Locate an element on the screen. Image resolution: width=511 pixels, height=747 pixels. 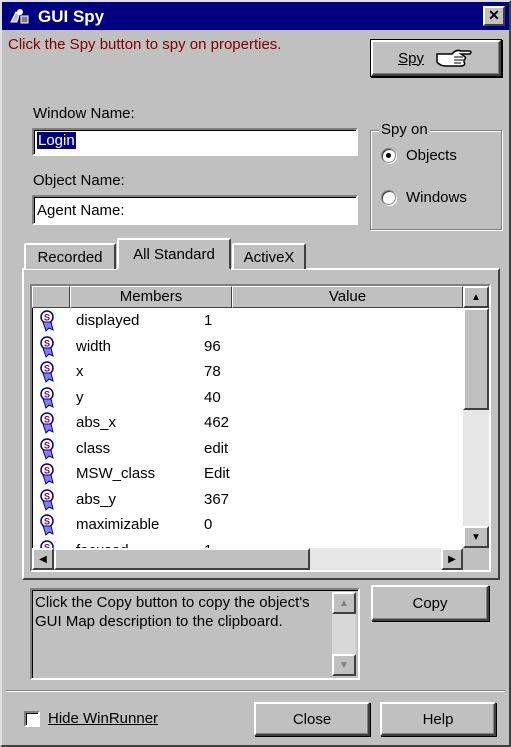
member-name: maximizable is located at coordinates (118, 524).